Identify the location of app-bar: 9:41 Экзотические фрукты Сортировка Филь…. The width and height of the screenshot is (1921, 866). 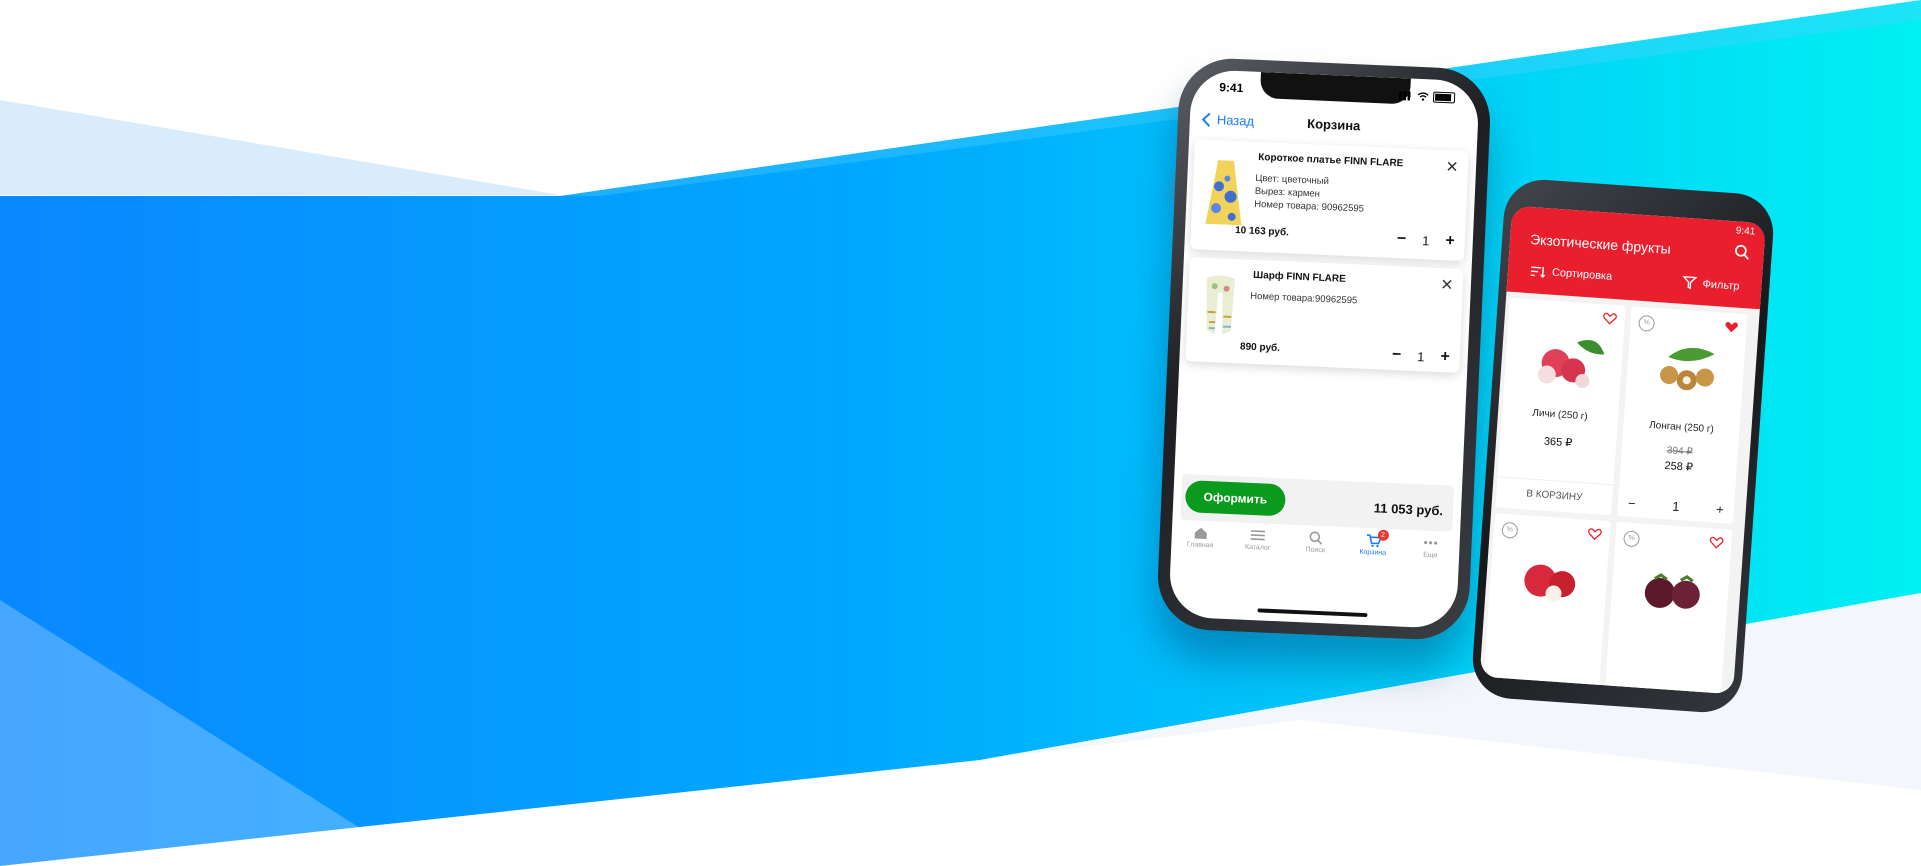
(1636, 257).